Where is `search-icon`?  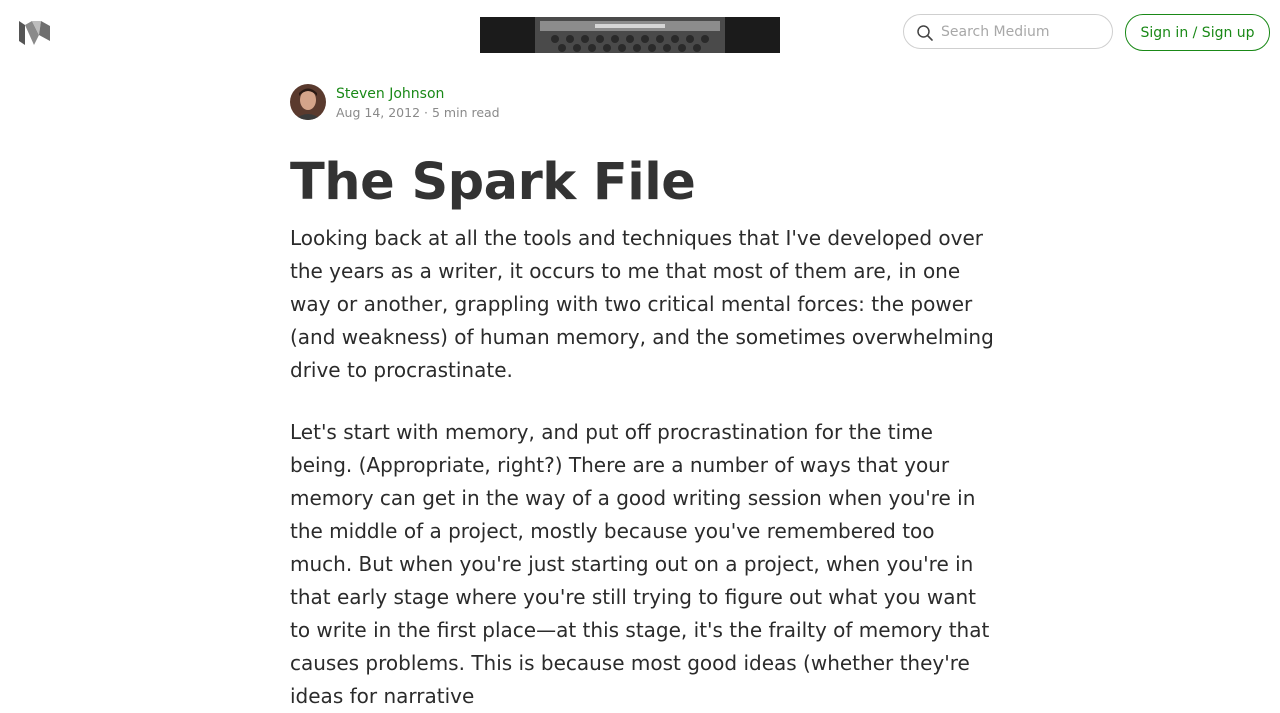 search-icon is located at coordinates (925, 33).